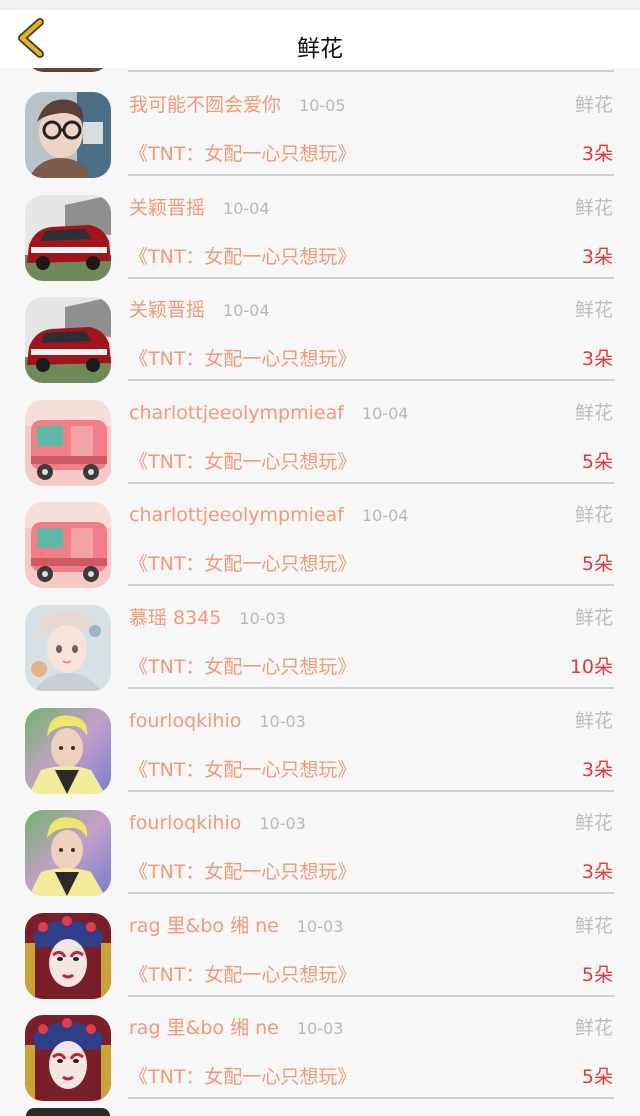 The image size is (640, 1116). I want to click on navigation-bar: 鲜花, so click(320, 39).